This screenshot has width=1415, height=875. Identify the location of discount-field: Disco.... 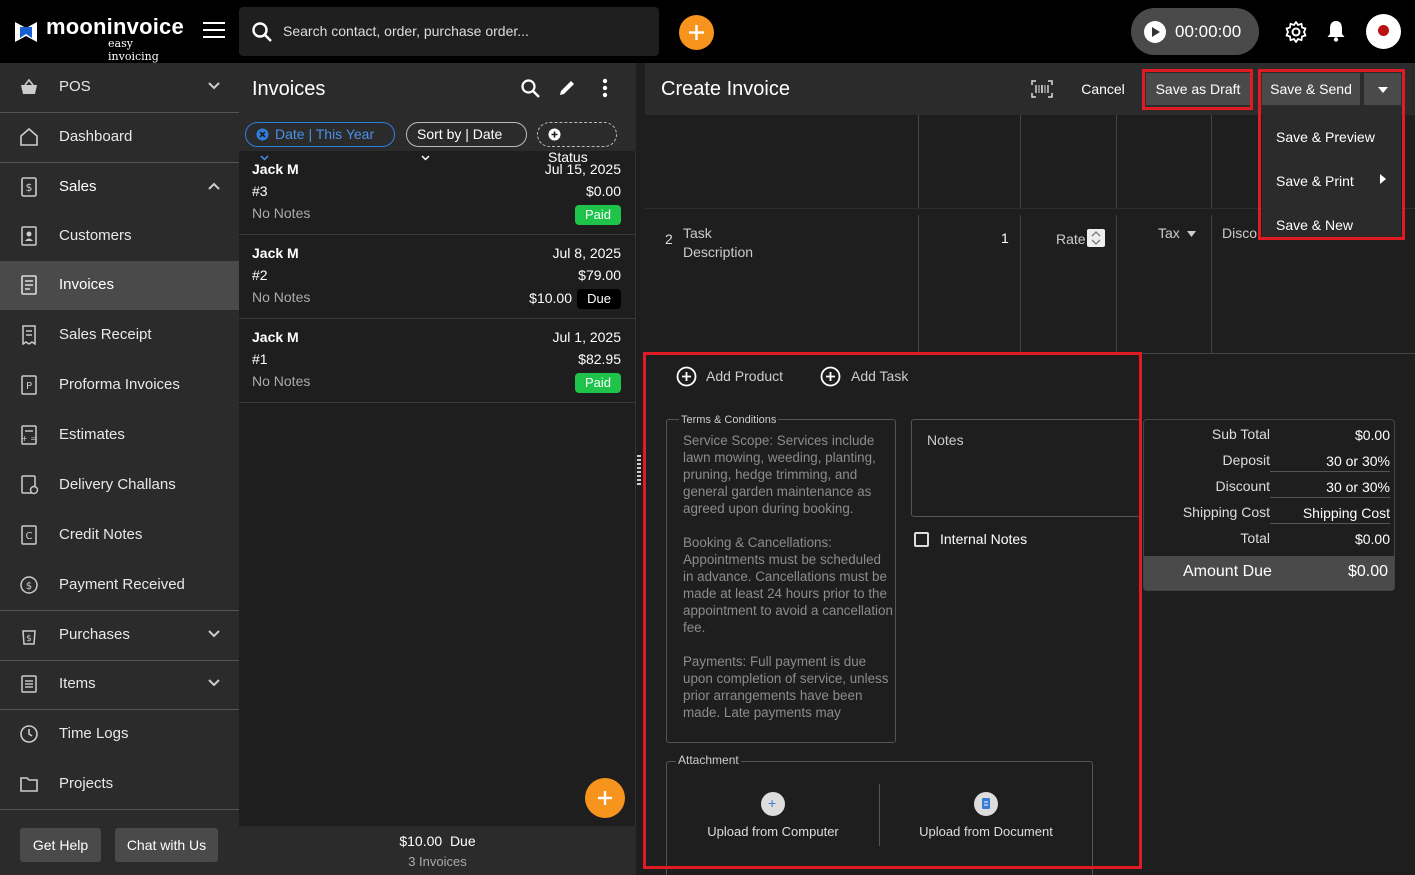
(1242, 233).